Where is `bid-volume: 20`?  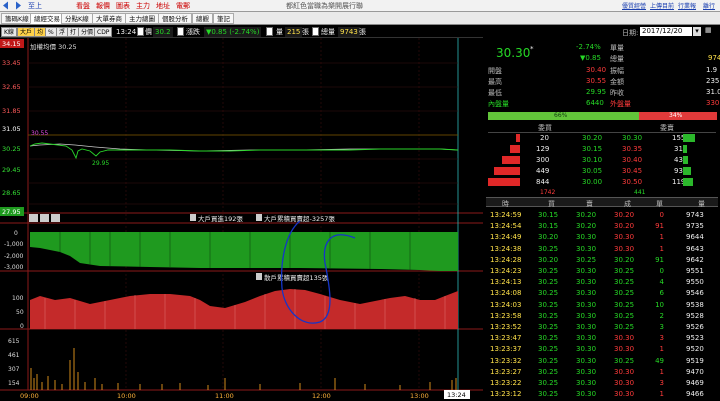
bid-volume: 20 is located at coordinates (544, 138).